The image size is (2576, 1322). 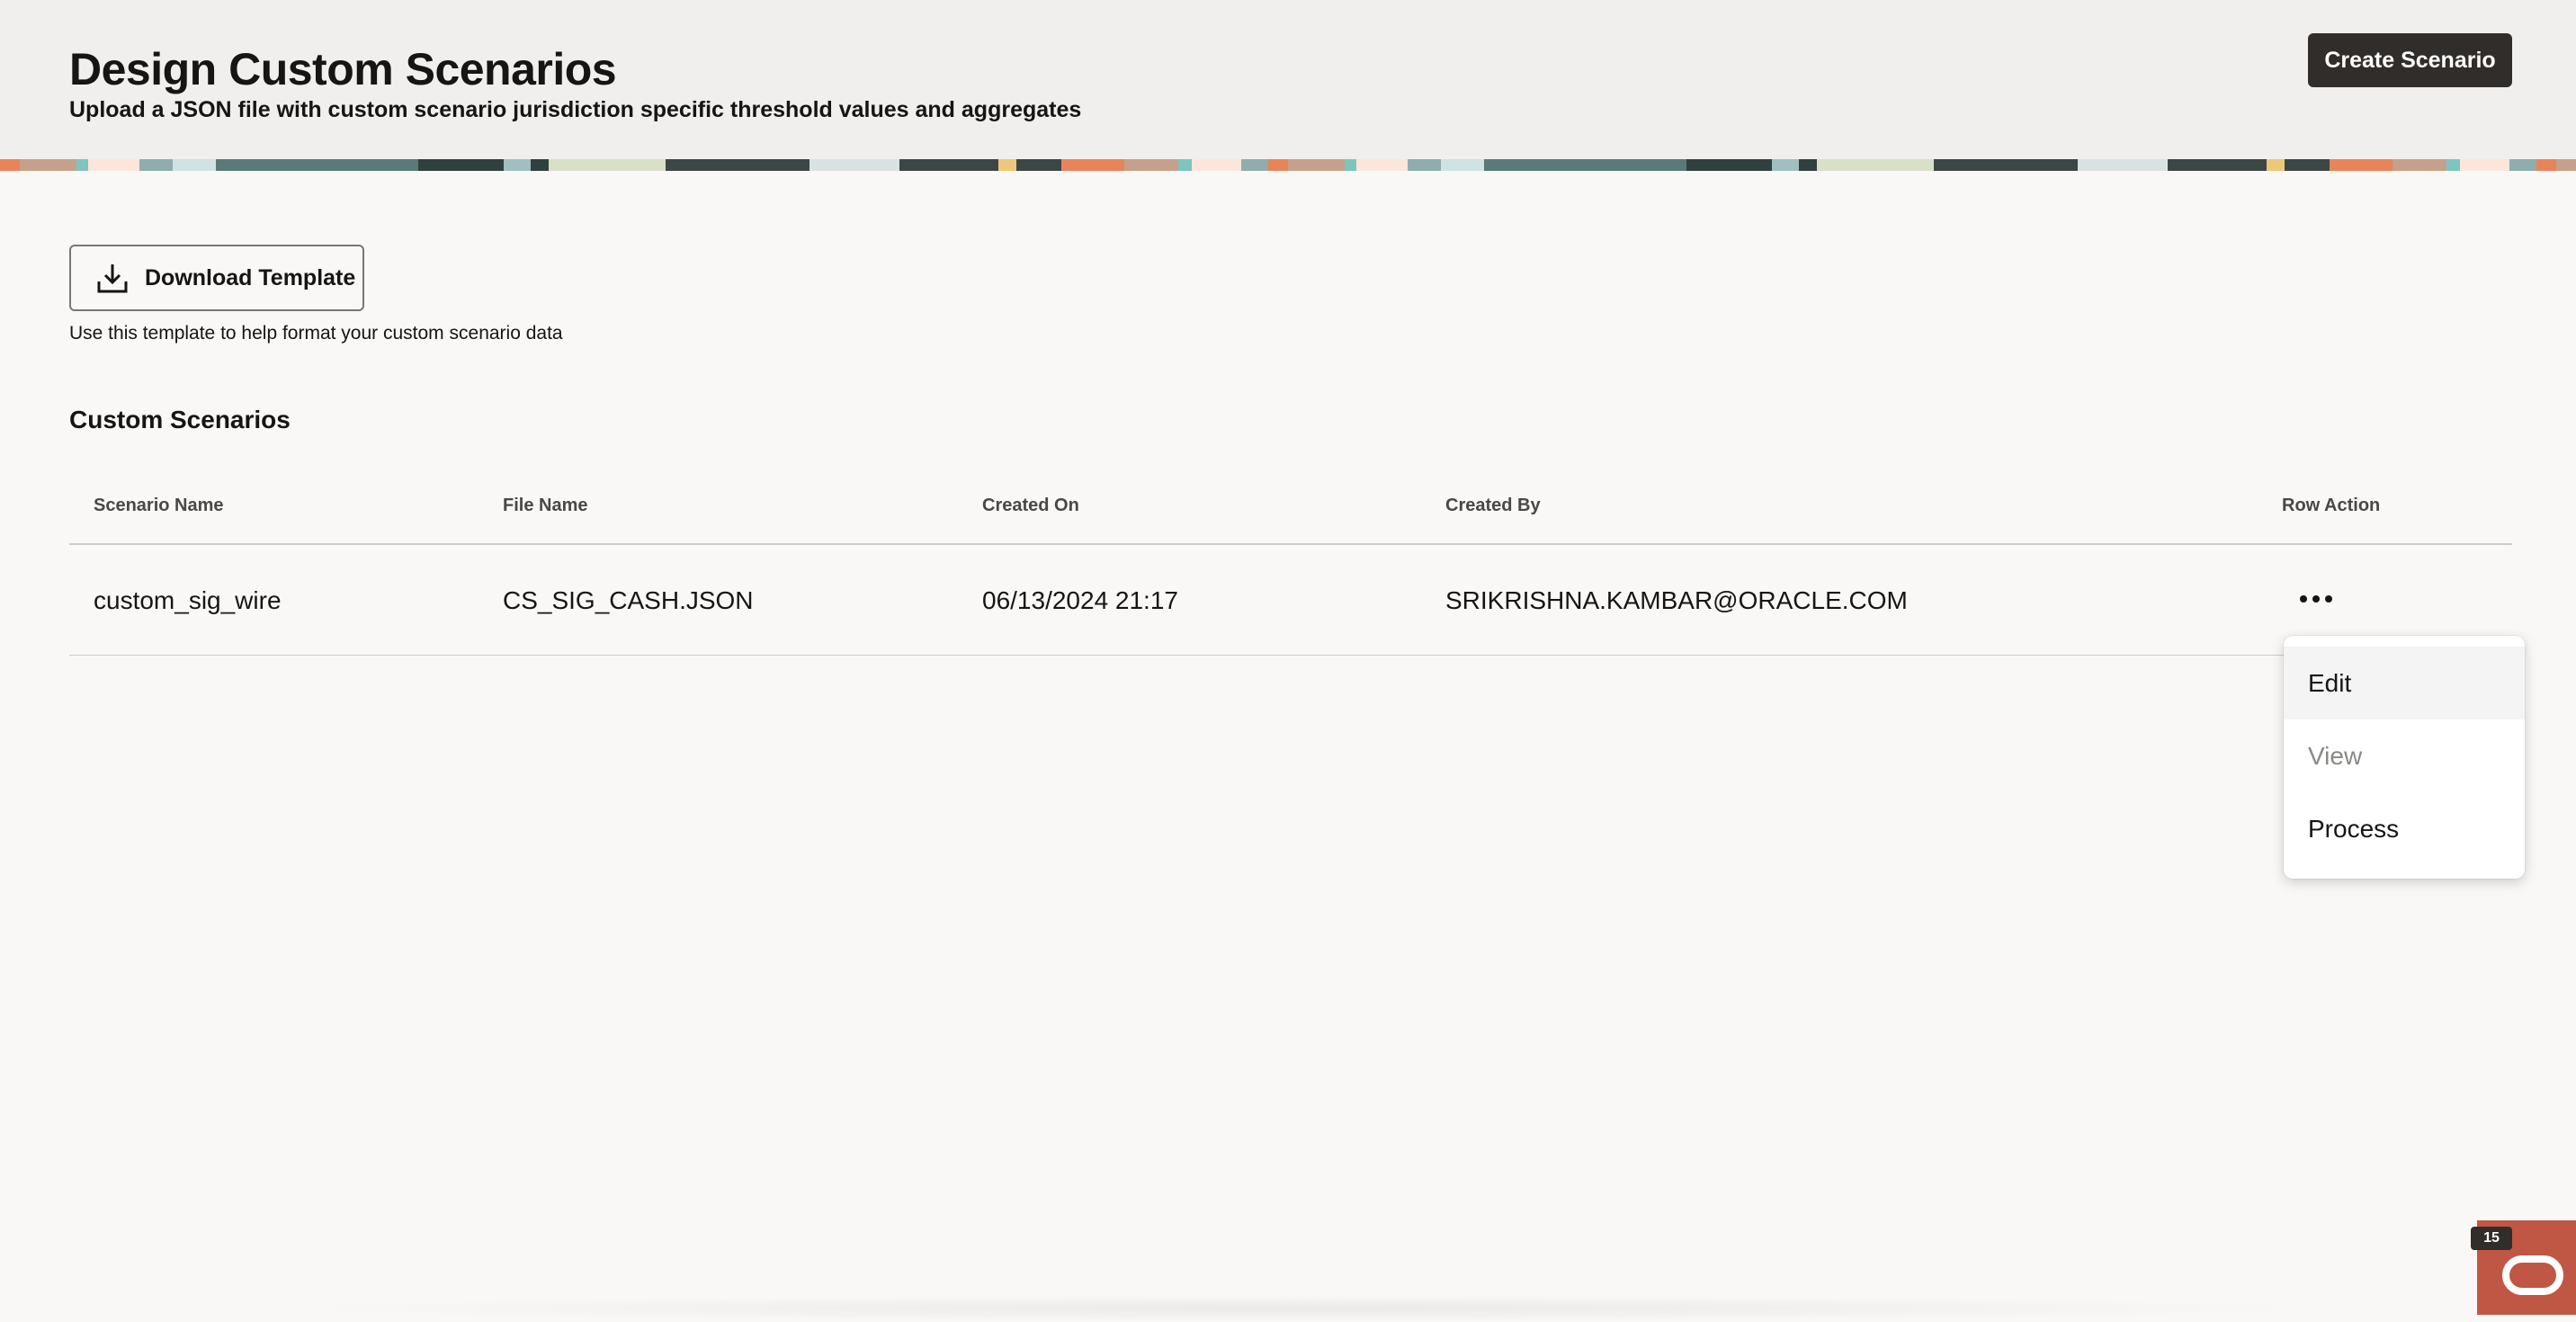 I want to click on menu-item-edit: Edit, so click(x=2404, y=683).